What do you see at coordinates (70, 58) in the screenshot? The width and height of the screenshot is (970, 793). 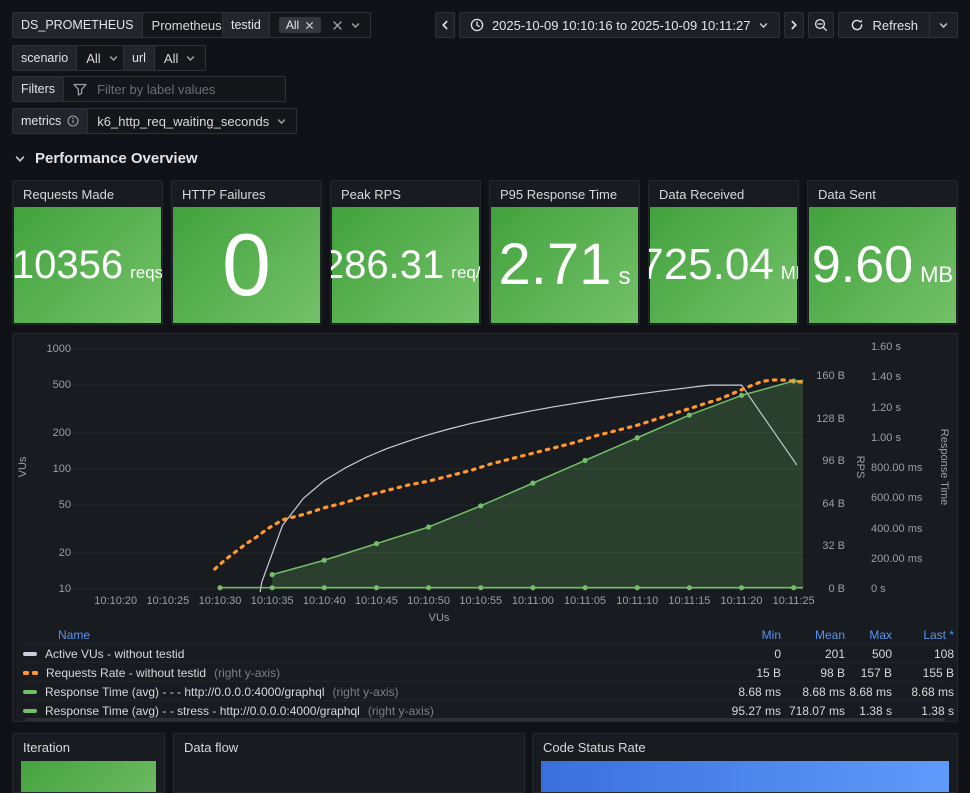 I see `scenario-filter: scenario All` at bounding box center [70, 58].